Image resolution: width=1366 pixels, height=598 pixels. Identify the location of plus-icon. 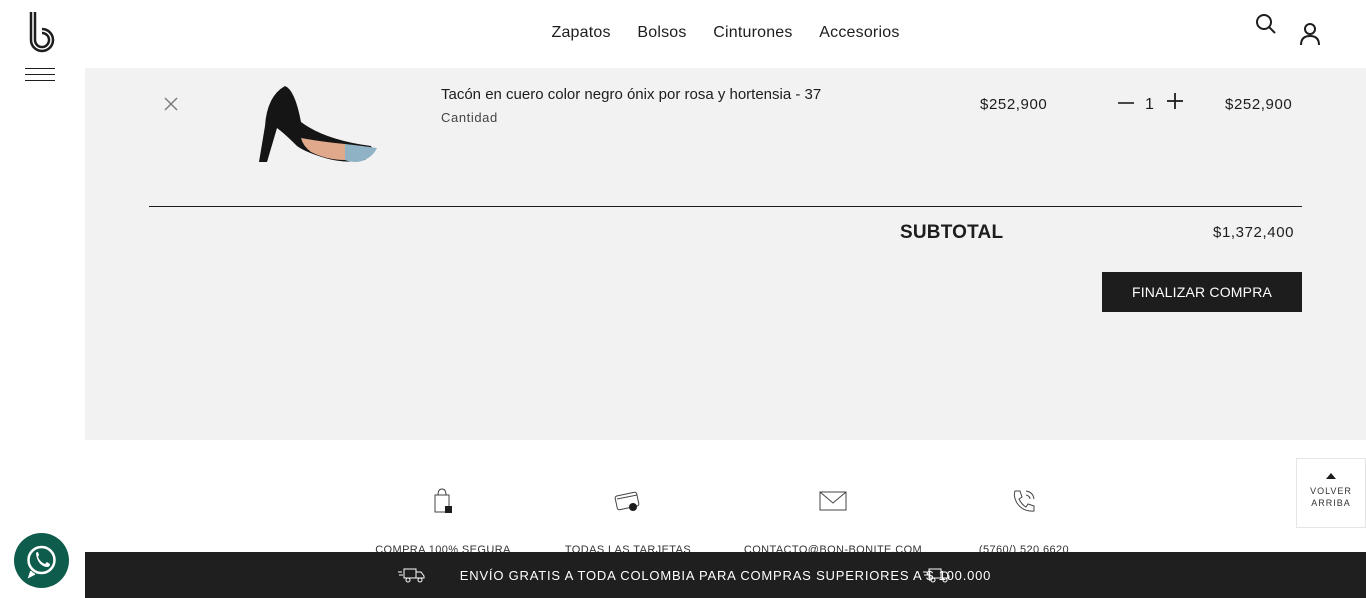
(1175, 101).